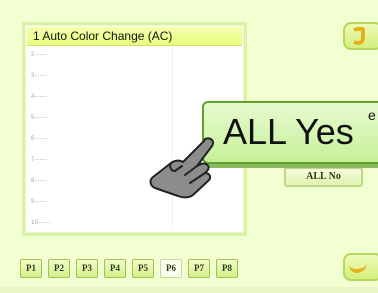 This screenshot has width=378, height=293. What do you see at coordinates (106, 223) in the screenshot?
I see `list-item-10: 10-----` at bounding box center [106, 223].